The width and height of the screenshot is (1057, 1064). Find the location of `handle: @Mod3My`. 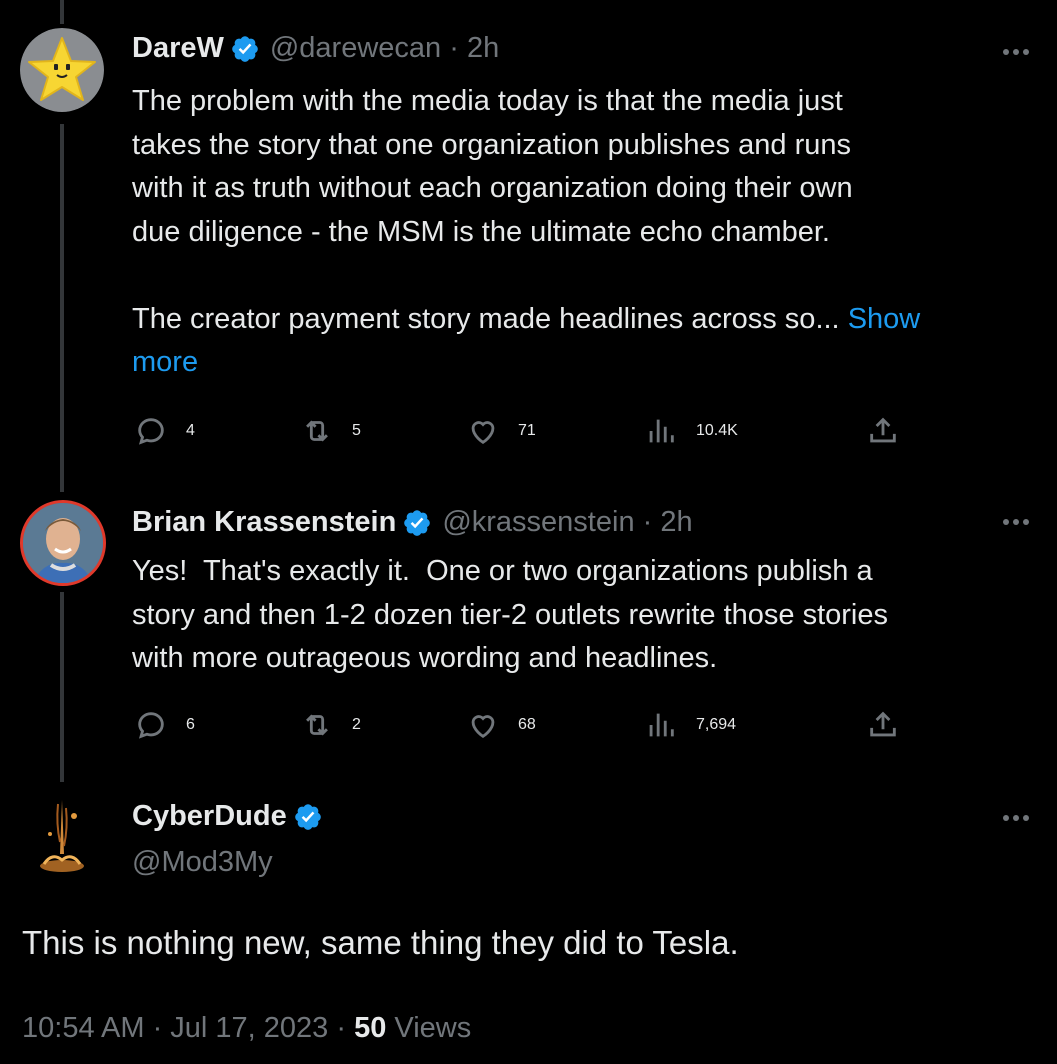

handle: @Mod3My is located at coordinates (202, 862).